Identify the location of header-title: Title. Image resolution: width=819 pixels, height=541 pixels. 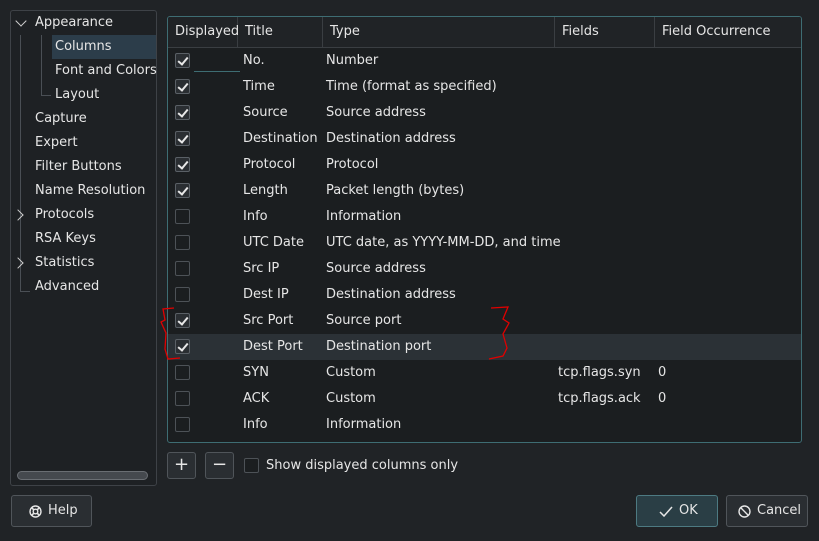
(280, 32).